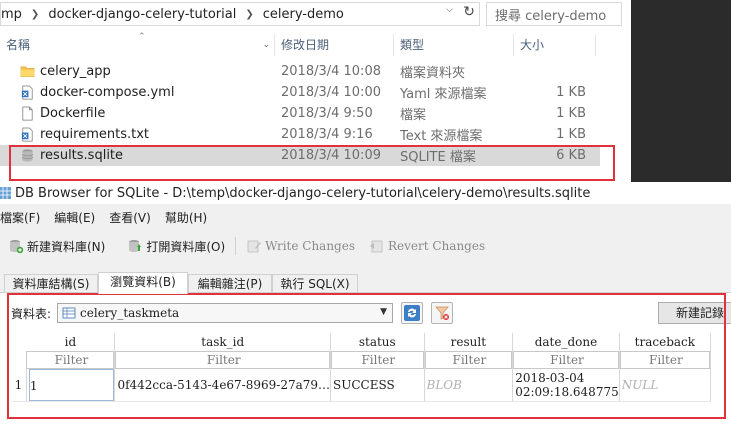 Image resolution: width=731 pixels, height=426 pixels. I want to click on write-changes-button: Write Changes, so click(300, 246).